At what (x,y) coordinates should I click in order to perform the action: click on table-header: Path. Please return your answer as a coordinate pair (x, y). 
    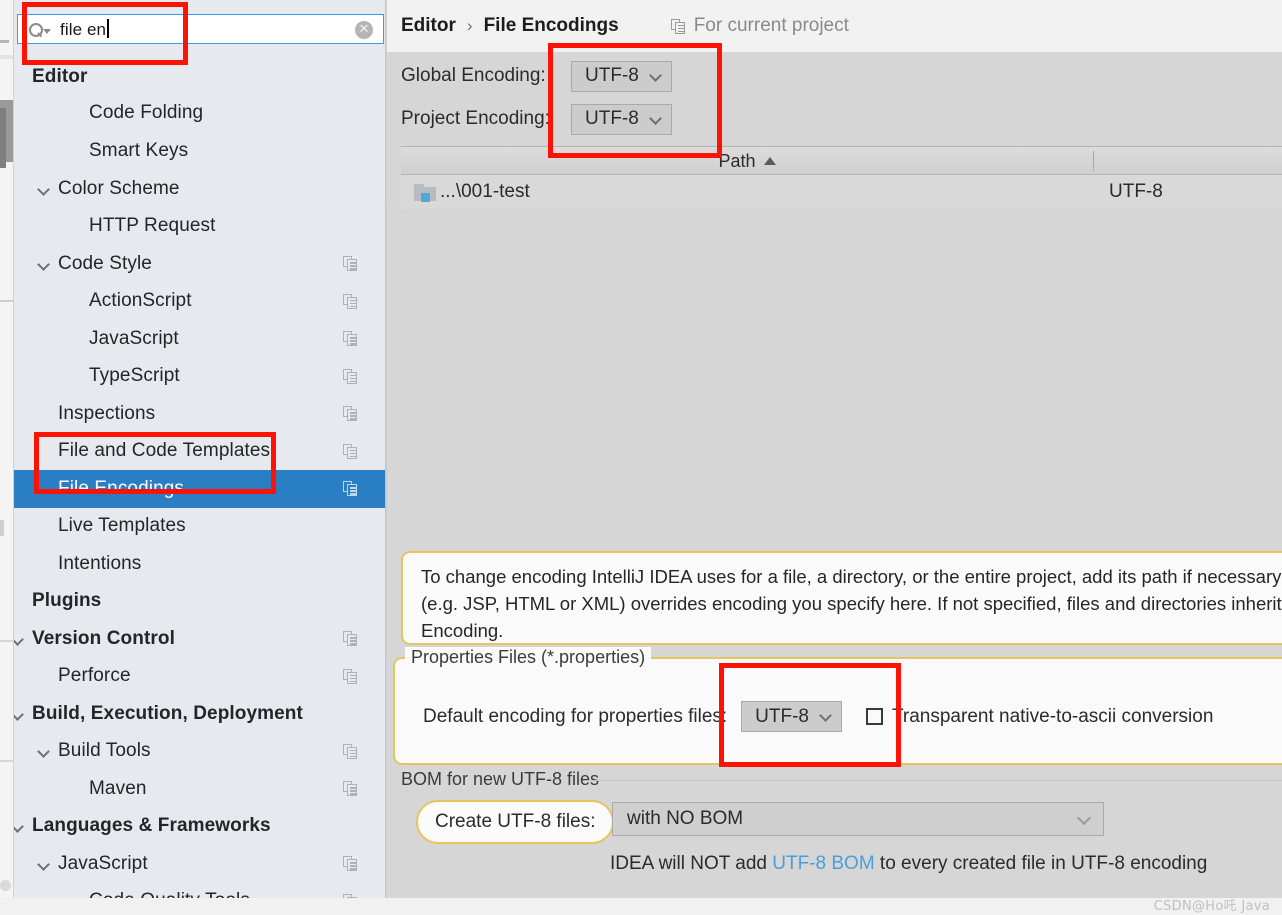
    Looking at the image, I should click on (841, 161).